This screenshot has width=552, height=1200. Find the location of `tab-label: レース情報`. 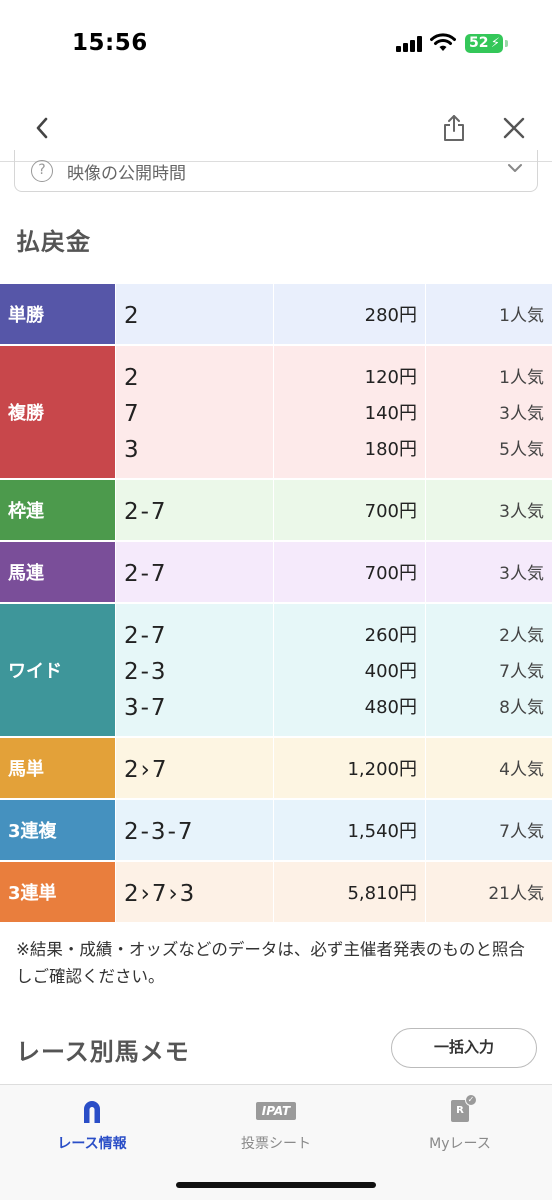

tab-label: レース情報 is located at coordinates (92, 1144).